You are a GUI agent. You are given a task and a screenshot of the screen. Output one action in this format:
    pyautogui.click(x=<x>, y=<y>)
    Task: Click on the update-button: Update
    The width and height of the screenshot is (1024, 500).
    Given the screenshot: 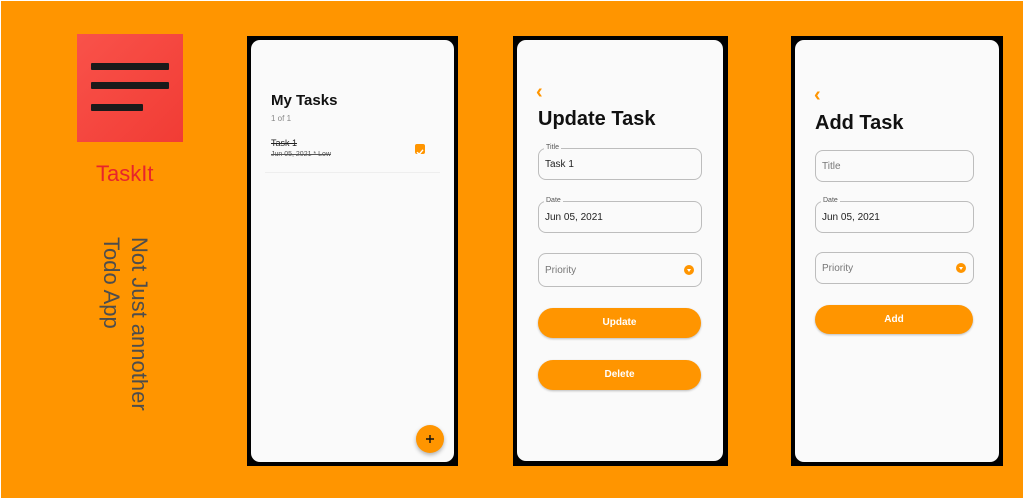 What is the action you would take?
    pyautogui.click(x=619, y=323)
    